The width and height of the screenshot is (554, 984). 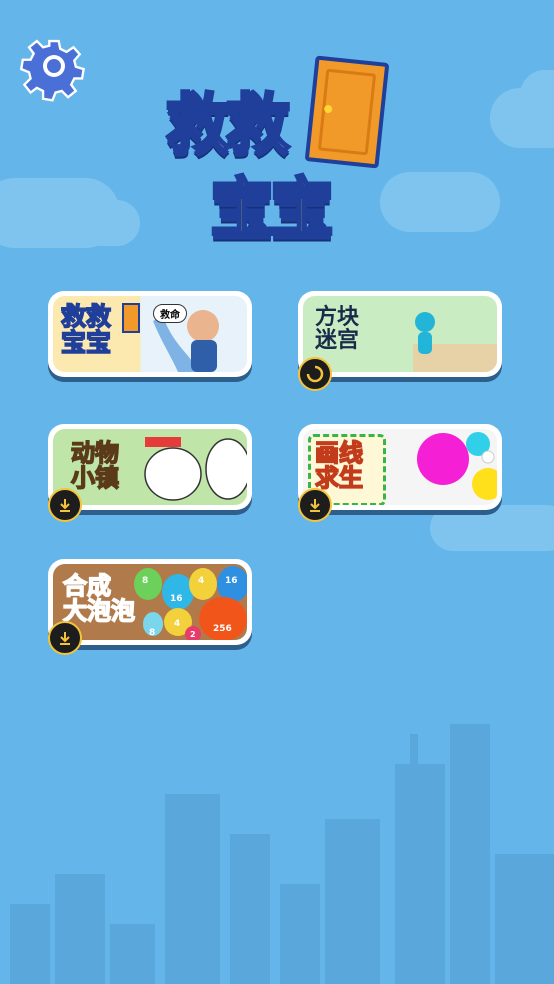 What do you see at coordinates (400, 467) in the screenshot?
I see `game-thumbnail: 画线 求生` at bounding box center [400, 467].